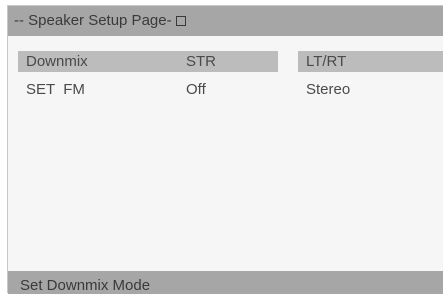 The height and width of the screenshot is (294, 443). Describe the element at coordinates (93, 20) in the screenshot. I see `page-title: -- Speaker Setup Page-` at that location.